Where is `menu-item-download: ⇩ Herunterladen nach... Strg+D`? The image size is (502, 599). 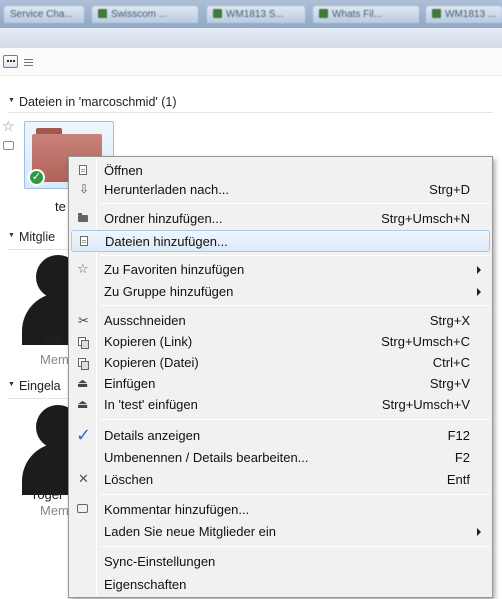 menu-item-download: ⇩ Herunterladen nach... Strg+D is located at coordinates (280, 190).